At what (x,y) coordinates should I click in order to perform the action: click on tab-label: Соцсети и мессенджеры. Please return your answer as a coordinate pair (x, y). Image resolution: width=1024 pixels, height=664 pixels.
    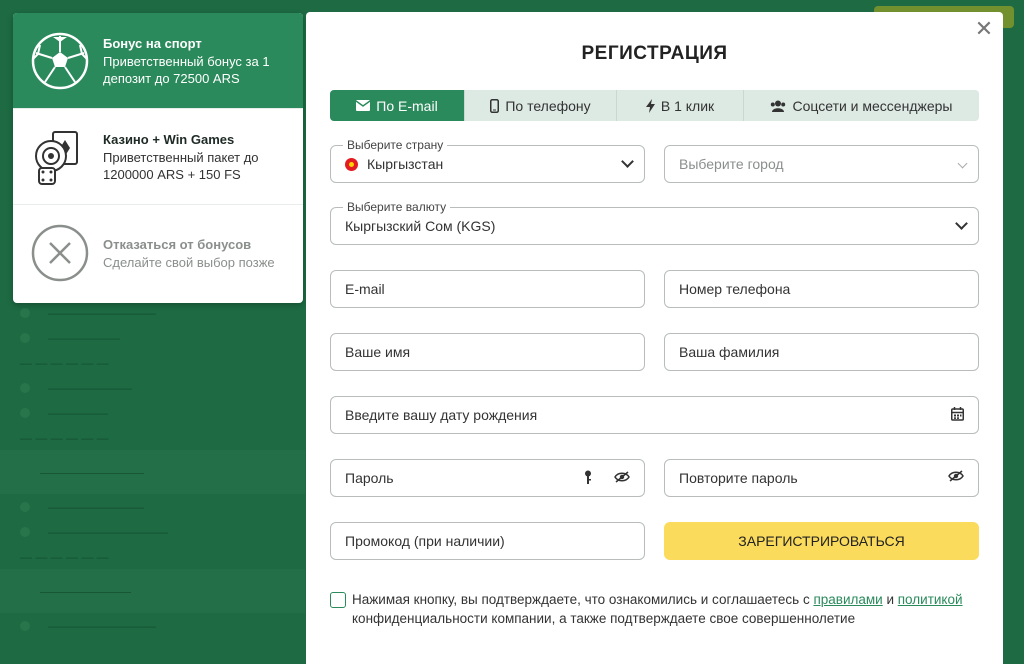
    Looking at the image, I should click on (872, 105).